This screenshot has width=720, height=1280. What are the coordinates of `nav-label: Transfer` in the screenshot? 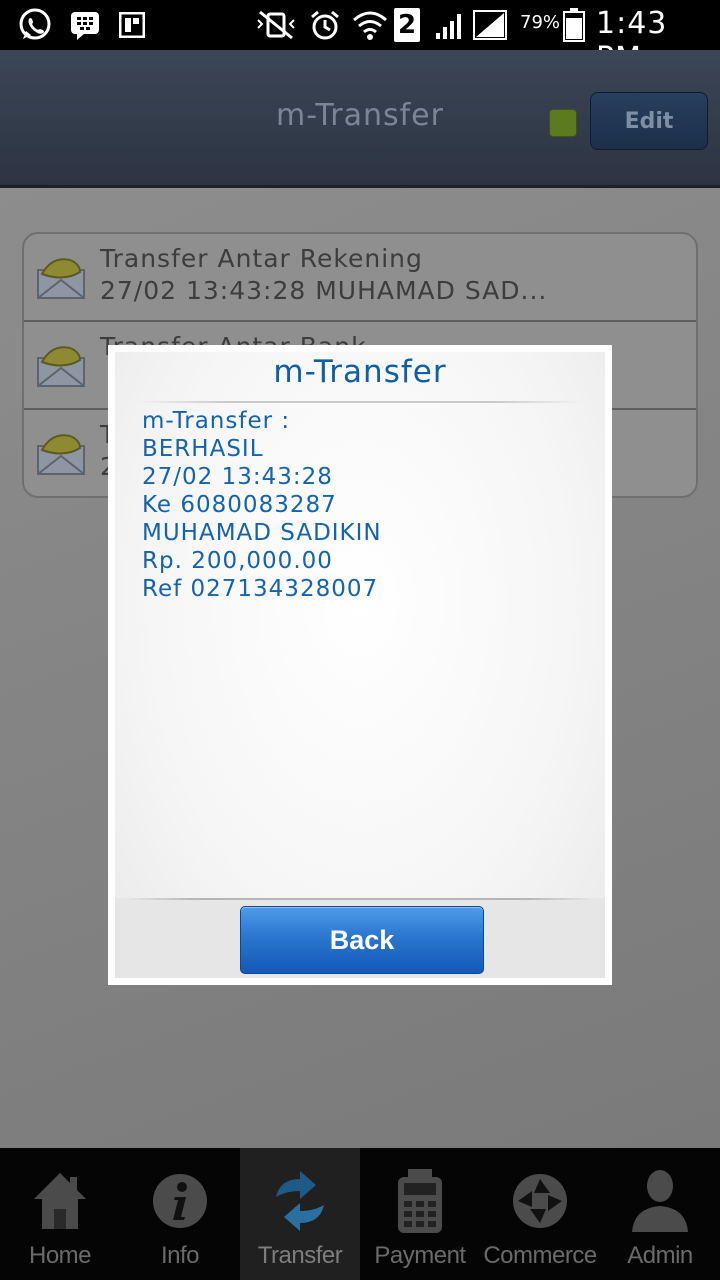 It's located at (300, 1255).